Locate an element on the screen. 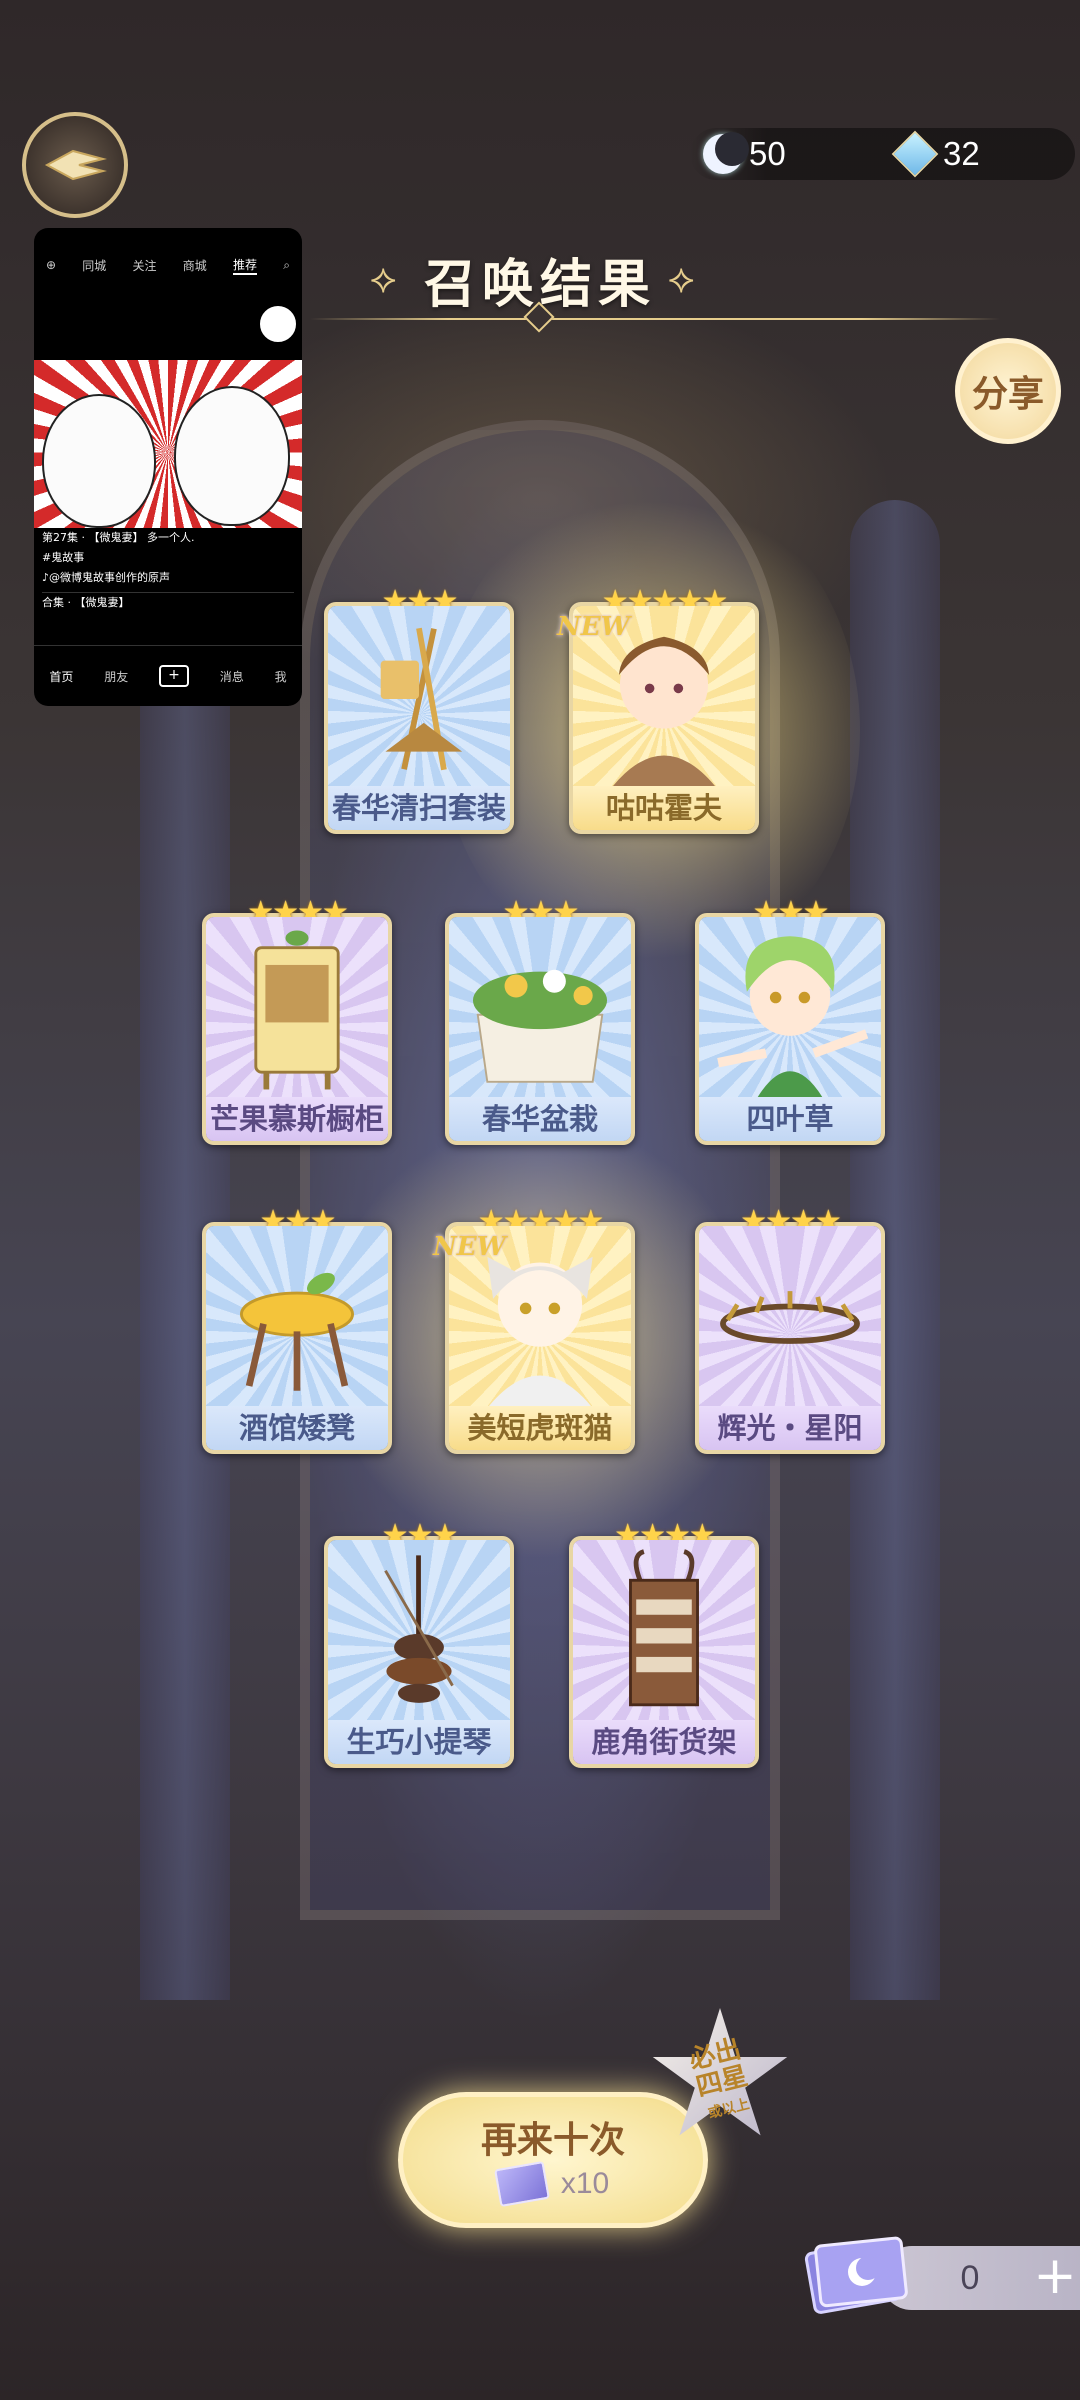 This screenshot has width=1080, height=2400. result-card: ★★★★ 辉光・星阳 is located at coordinates (790, 1329).